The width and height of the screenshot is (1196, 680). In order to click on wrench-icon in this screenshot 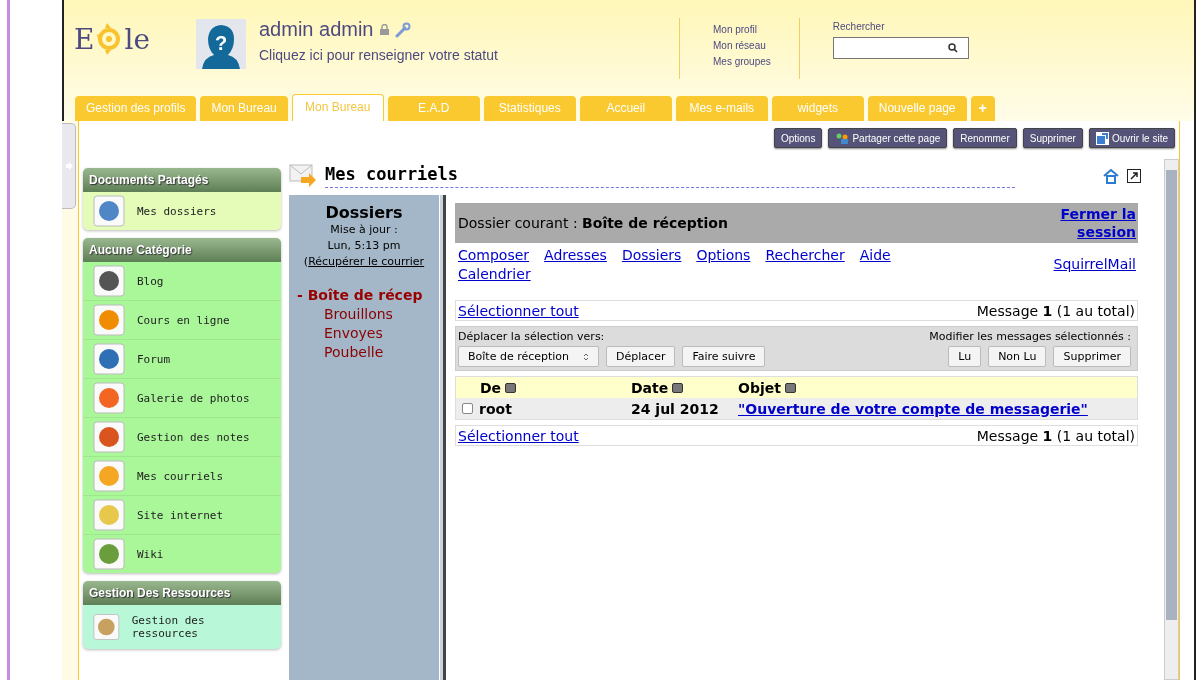, I will do `click(402, 29)`.